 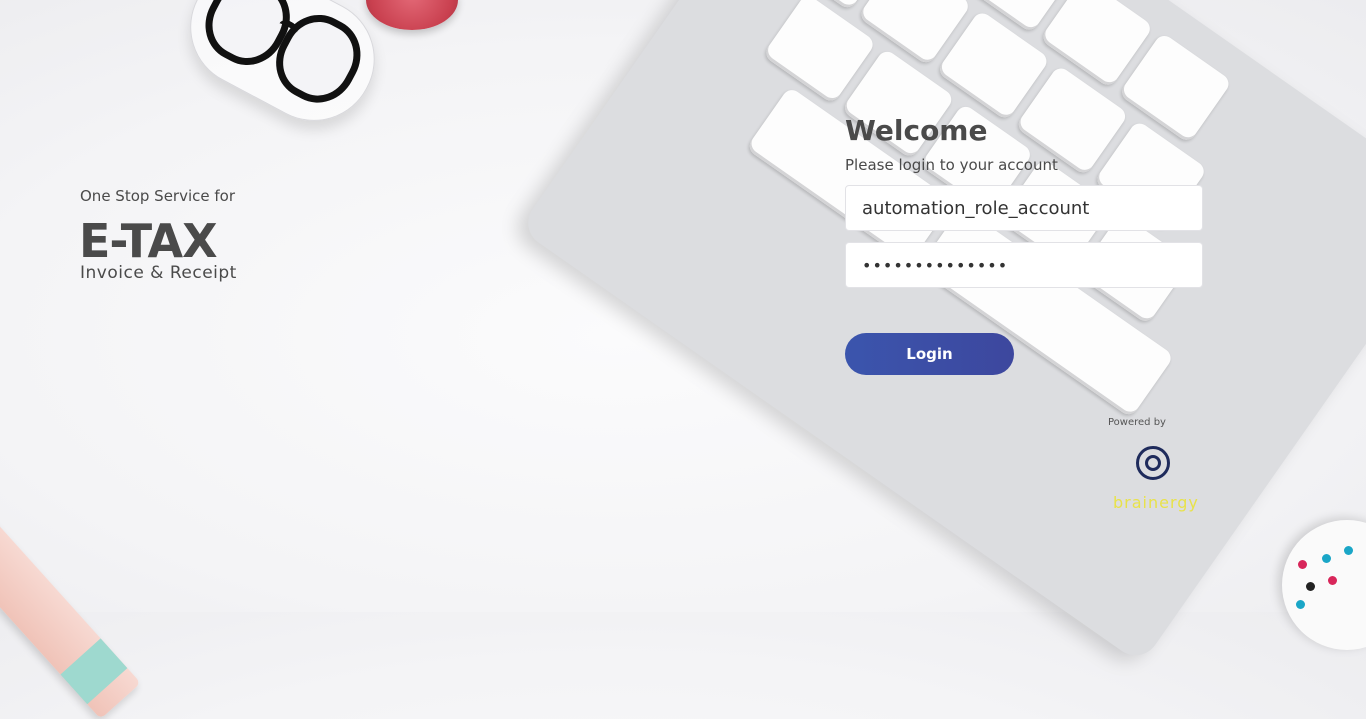 I want to click on powered-by-label: Powered by, so click(x=1137, y=422).